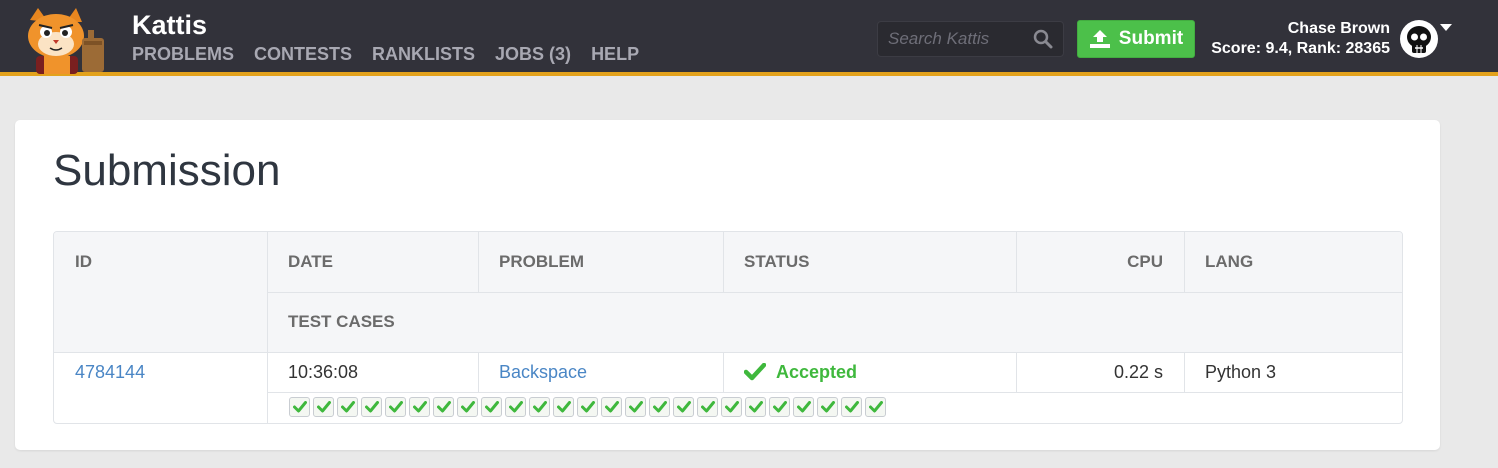 This screenshot has width=1498, height=468. What do you see at coordinates (323, 371) in the screenshot?
I see `submission-date: 10:36:08` at bounding box center [323, 371].